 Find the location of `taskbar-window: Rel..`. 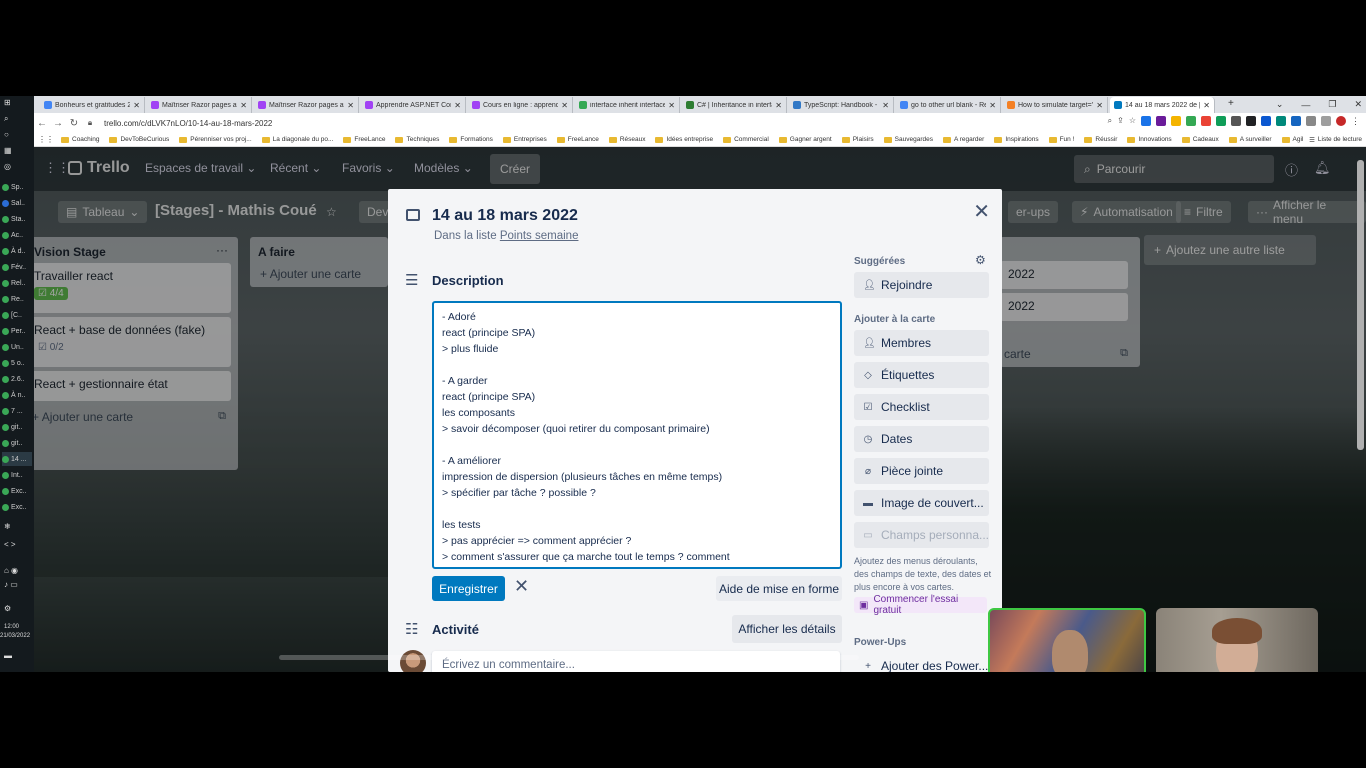

taskbar-window: Rel.. is located at coordinates (17, 283).